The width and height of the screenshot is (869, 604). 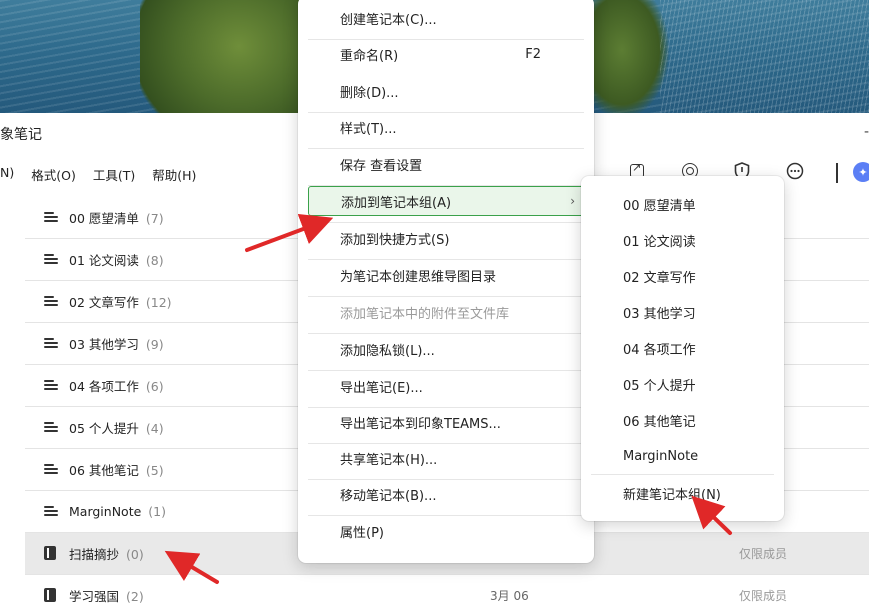 What do you see at coordinates (114, 174) in the screenshot?
I see `menu-tools: 工具(T)` at bounding box center [114, 174].